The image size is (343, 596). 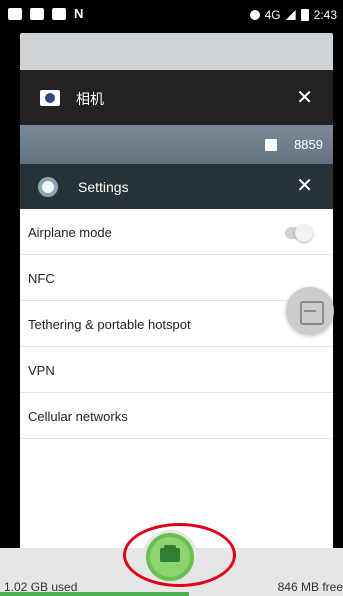 I want to click on network-type: 4G, so click(x=272, y=15).